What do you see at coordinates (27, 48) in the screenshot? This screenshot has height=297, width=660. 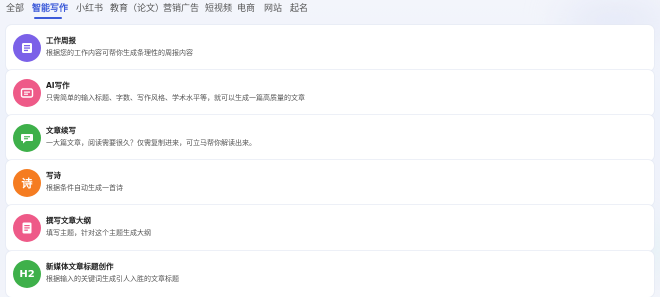 I see `report-icon` at bounding box center [27, 48].